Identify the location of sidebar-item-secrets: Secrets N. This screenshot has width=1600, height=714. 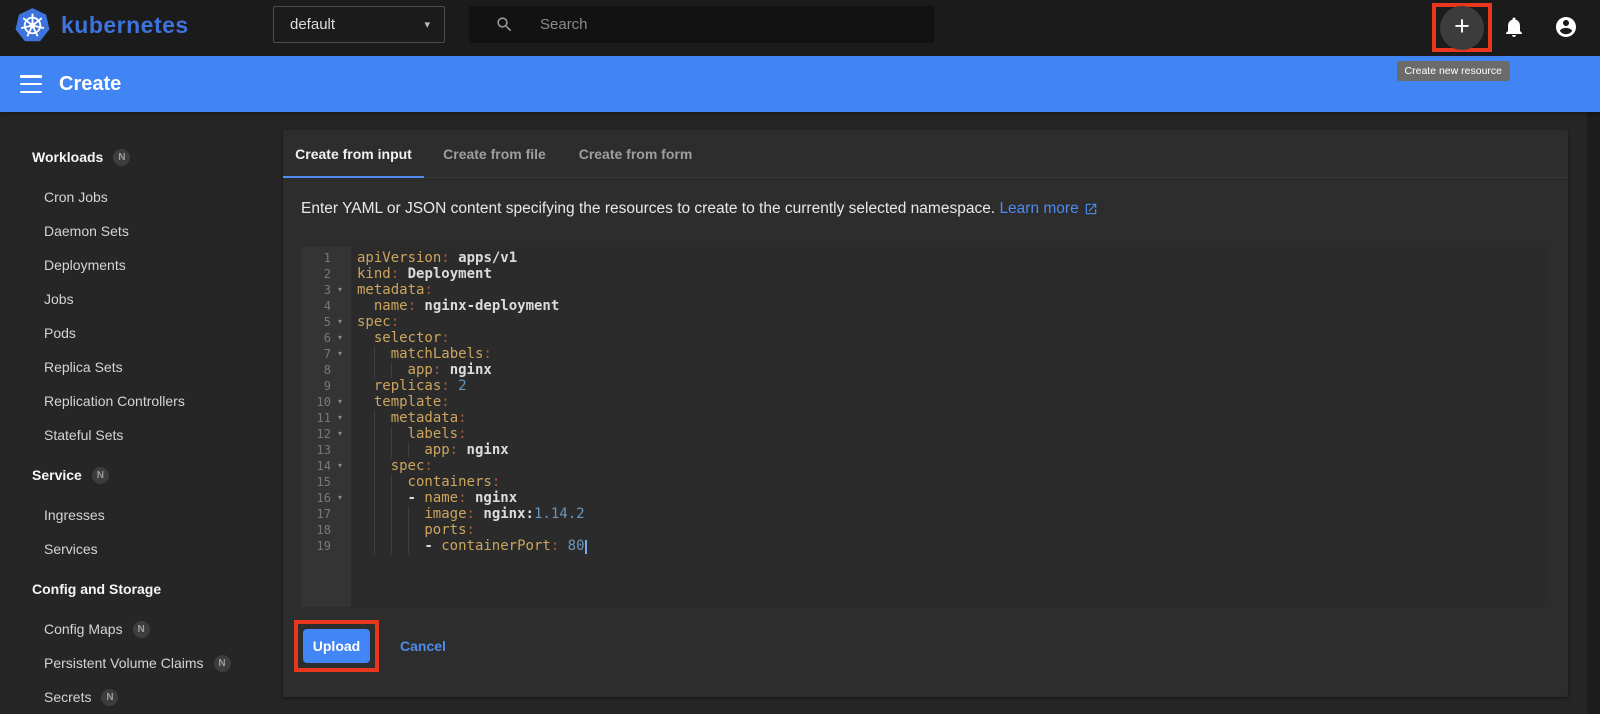
(138, 697).